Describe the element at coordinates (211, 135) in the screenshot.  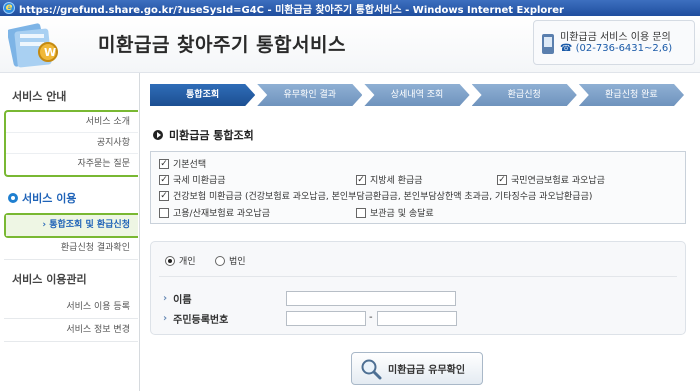
I see `section-title-text: 미환급금 통합조회` at that location.